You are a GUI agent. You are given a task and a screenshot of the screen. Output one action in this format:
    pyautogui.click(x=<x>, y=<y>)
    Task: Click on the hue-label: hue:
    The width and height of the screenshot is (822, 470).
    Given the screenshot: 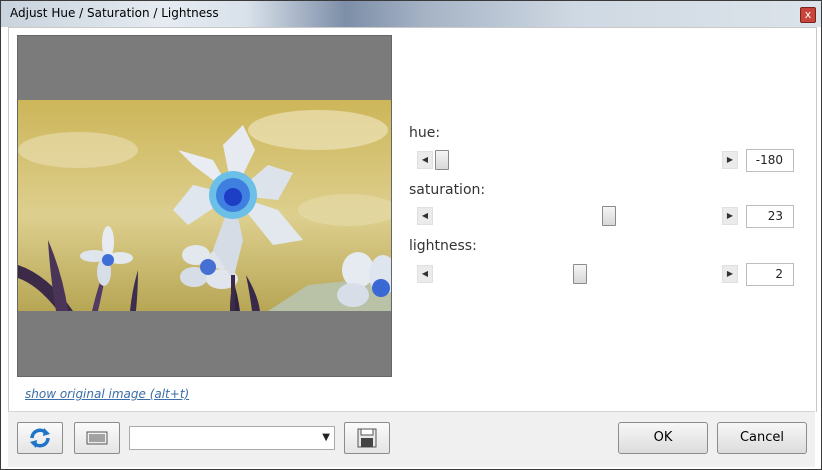 What is the action you would take?
    pyautogui.click(x=425, y=133)
    